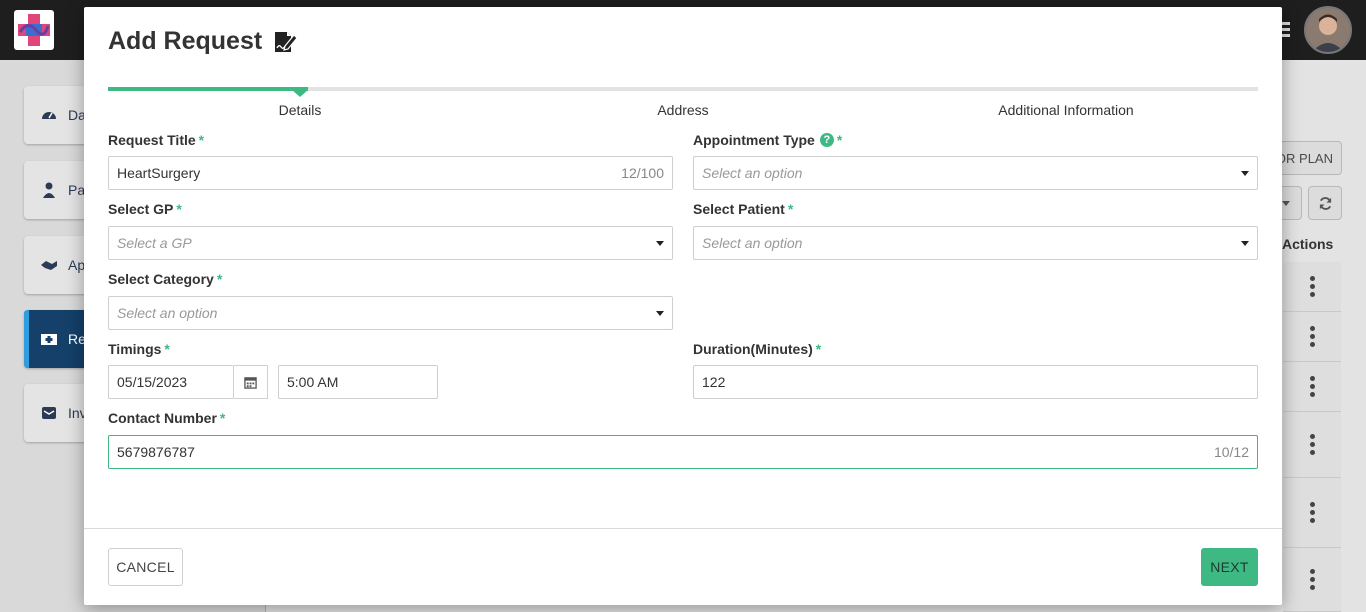 The height and width of the screenshot is (612, 1366). What do you see at coordinates (358, 382) in the screenshot?
I see `time-input: 5:00 AM` at bounding box center [358, 382].